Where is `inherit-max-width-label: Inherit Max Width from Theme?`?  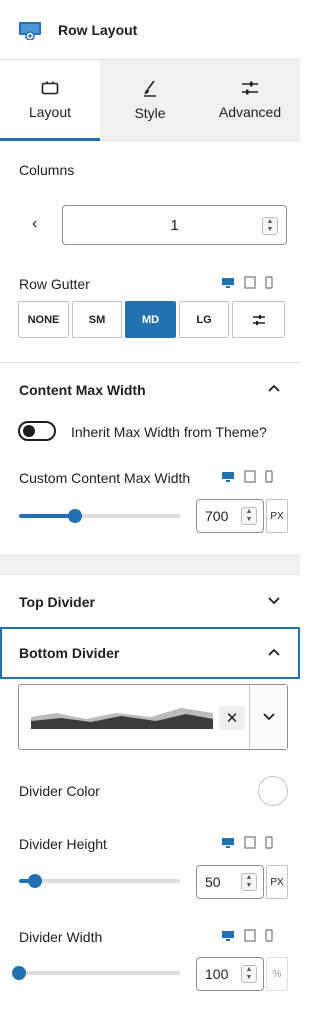
inherit-max-width-label: Inherit Max Width from Theme? is located at coordinates (169, 432).